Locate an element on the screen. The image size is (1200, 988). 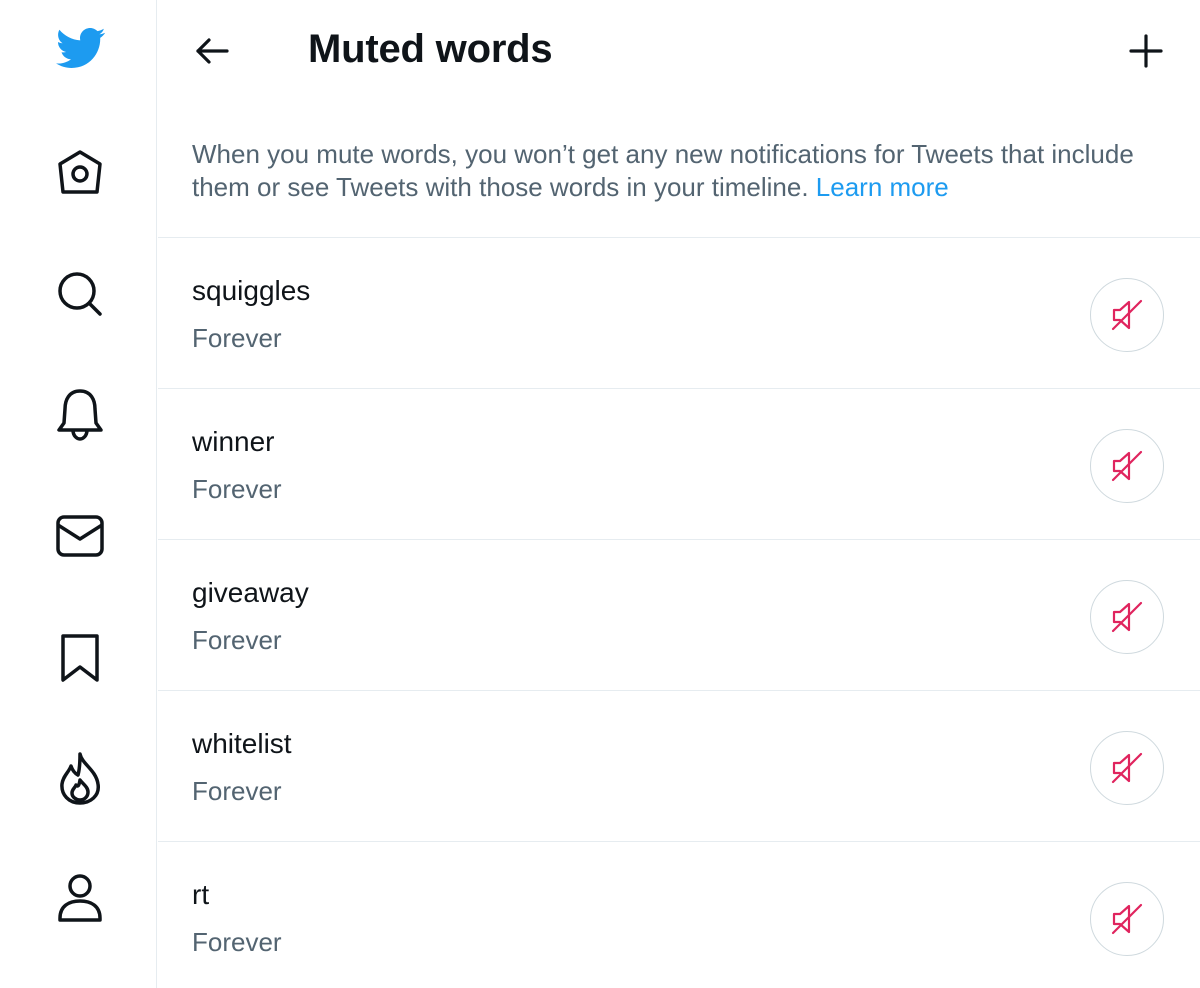
muted-word-text: rt is located at coordinates (201, 894).